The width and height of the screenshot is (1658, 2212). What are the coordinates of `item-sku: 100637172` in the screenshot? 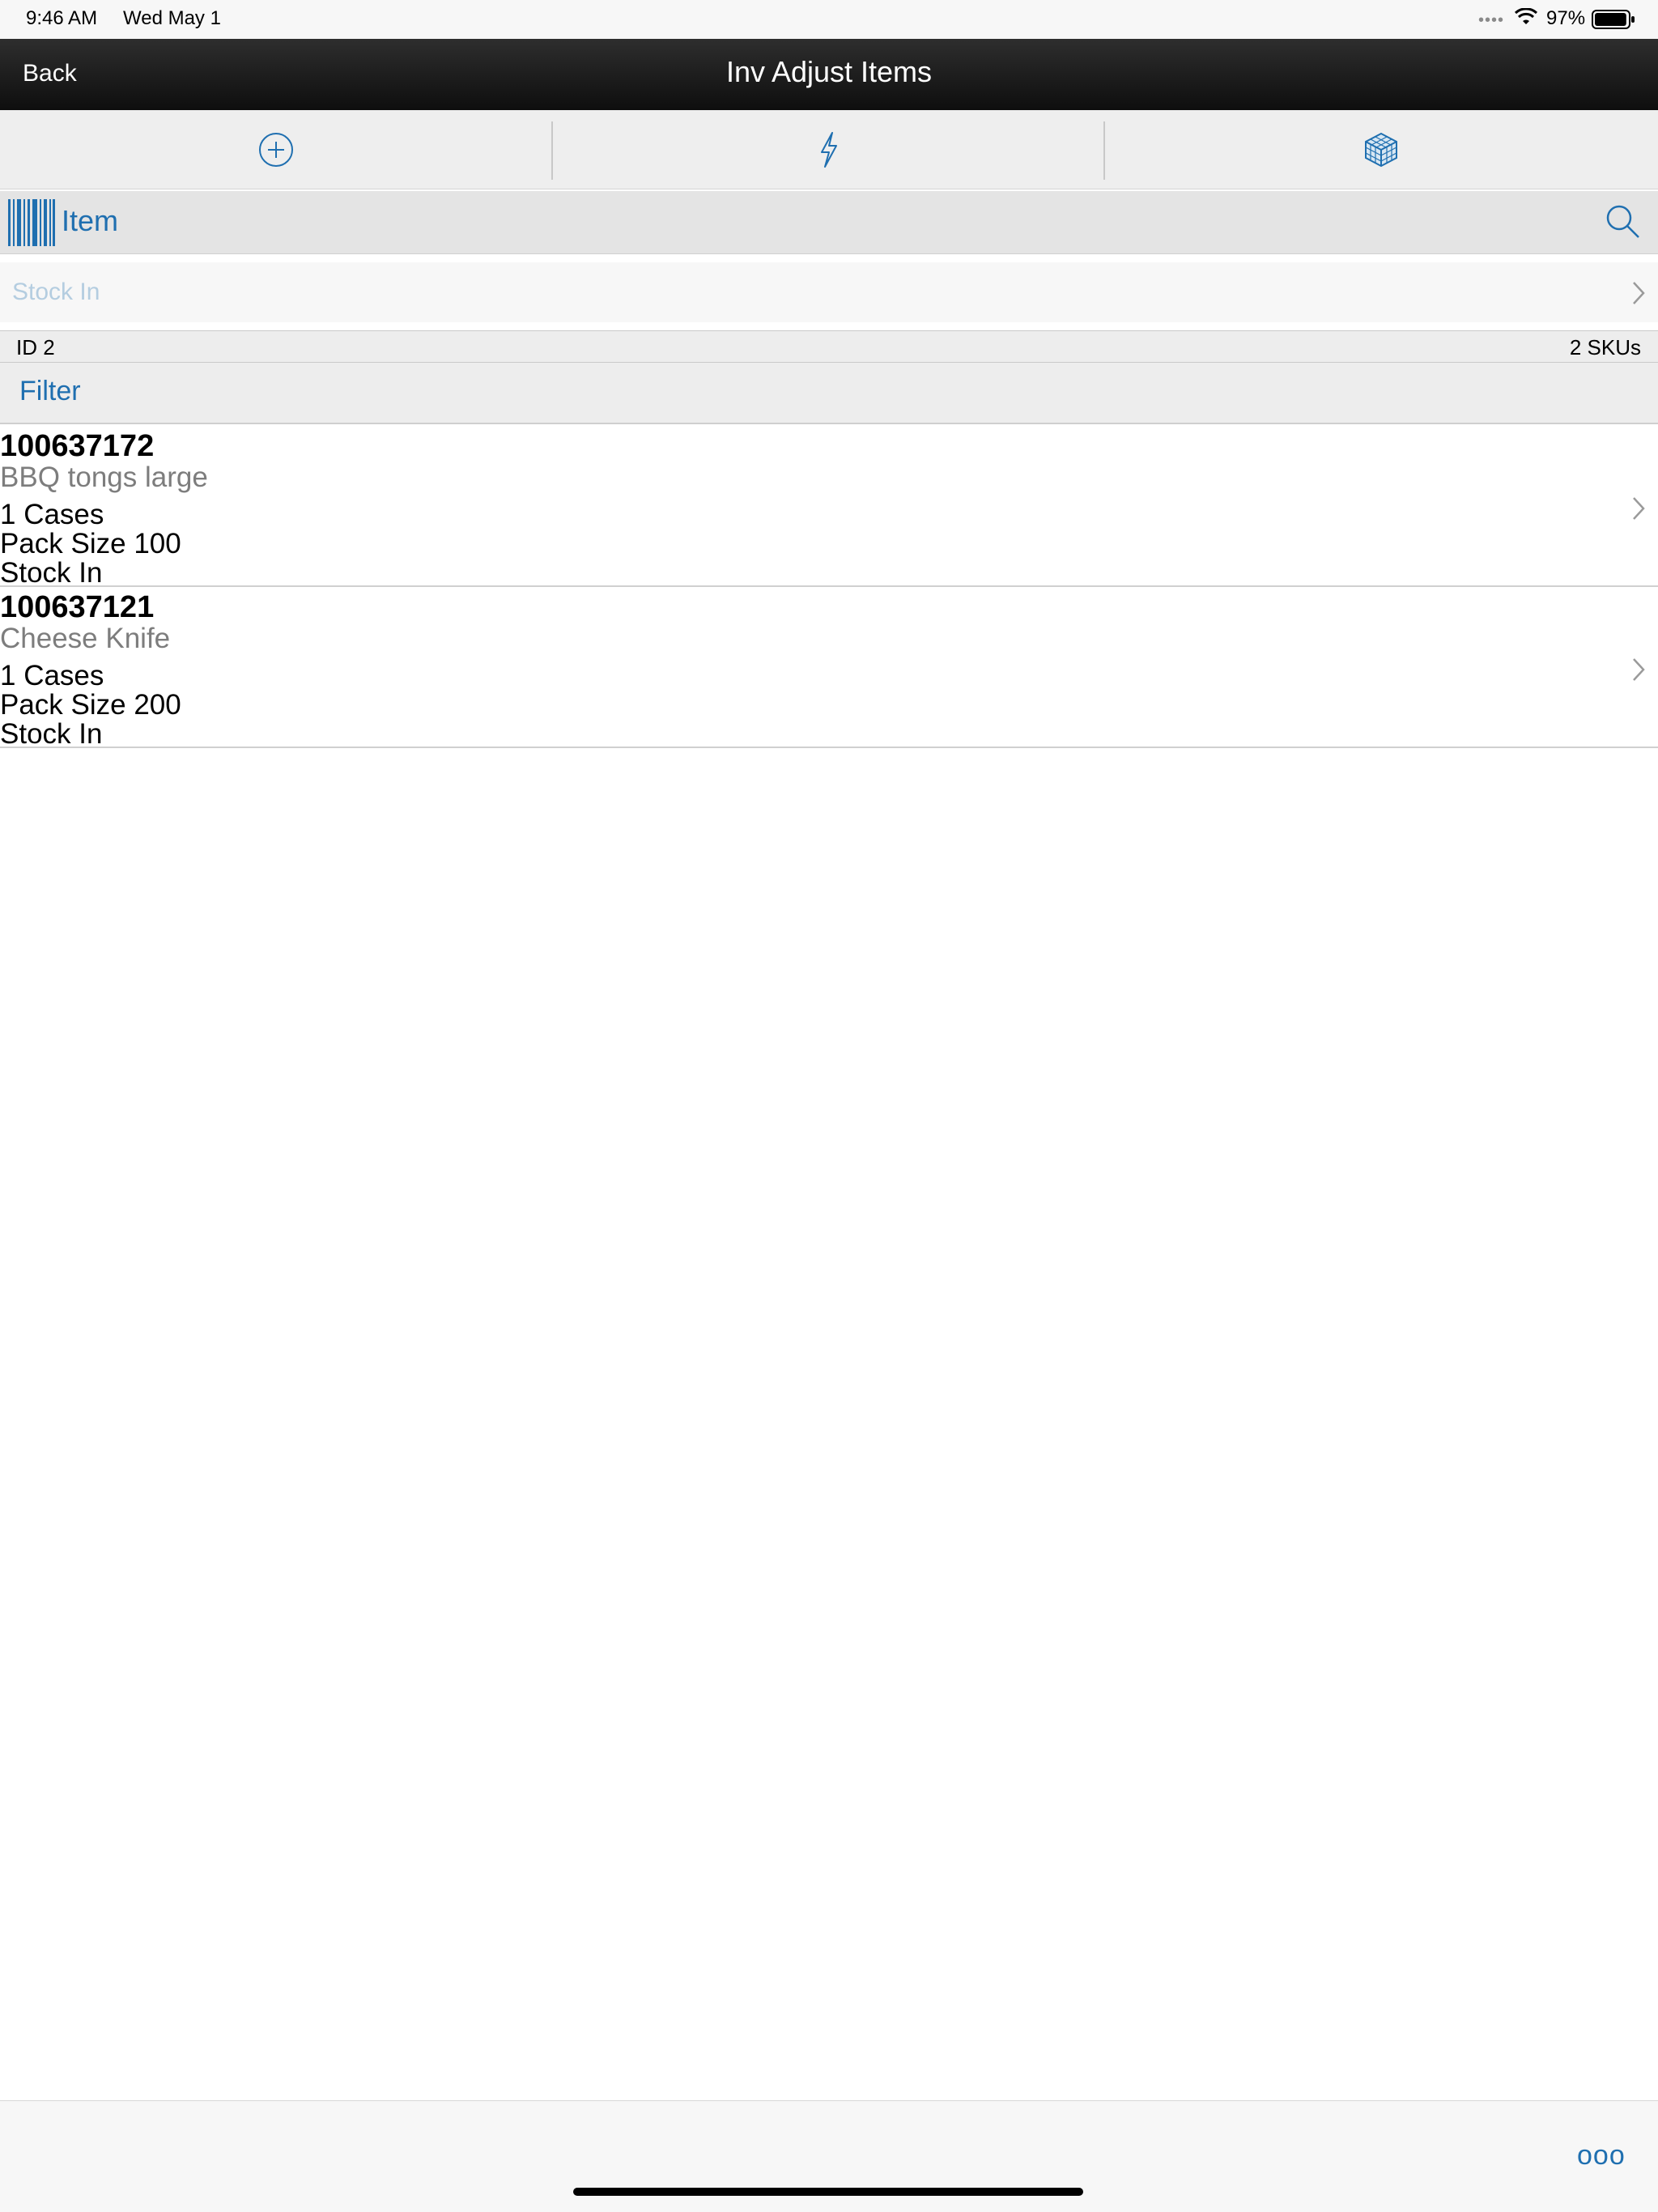 It's located at (77, 446).